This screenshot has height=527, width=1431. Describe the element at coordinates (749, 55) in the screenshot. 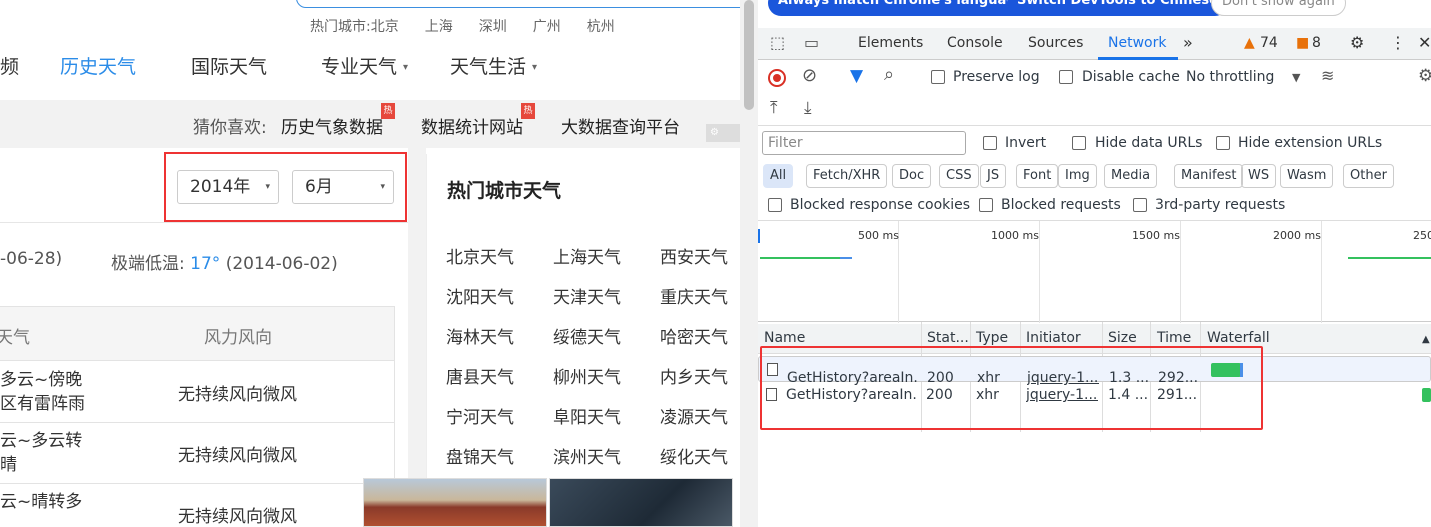

I see `scrollbar-thumb` at that location.